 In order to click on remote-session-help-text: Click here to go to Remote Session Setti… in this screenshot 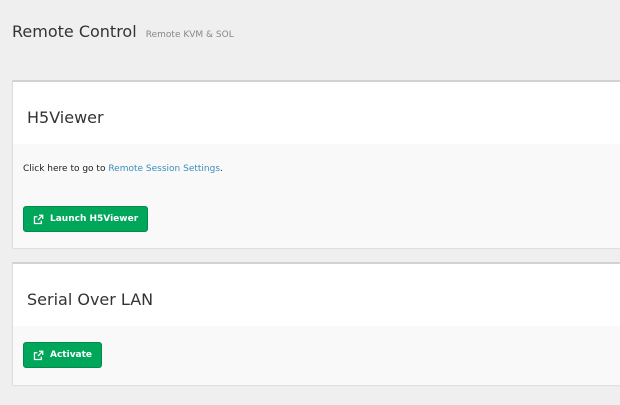, I will do `click(123, 169)`.